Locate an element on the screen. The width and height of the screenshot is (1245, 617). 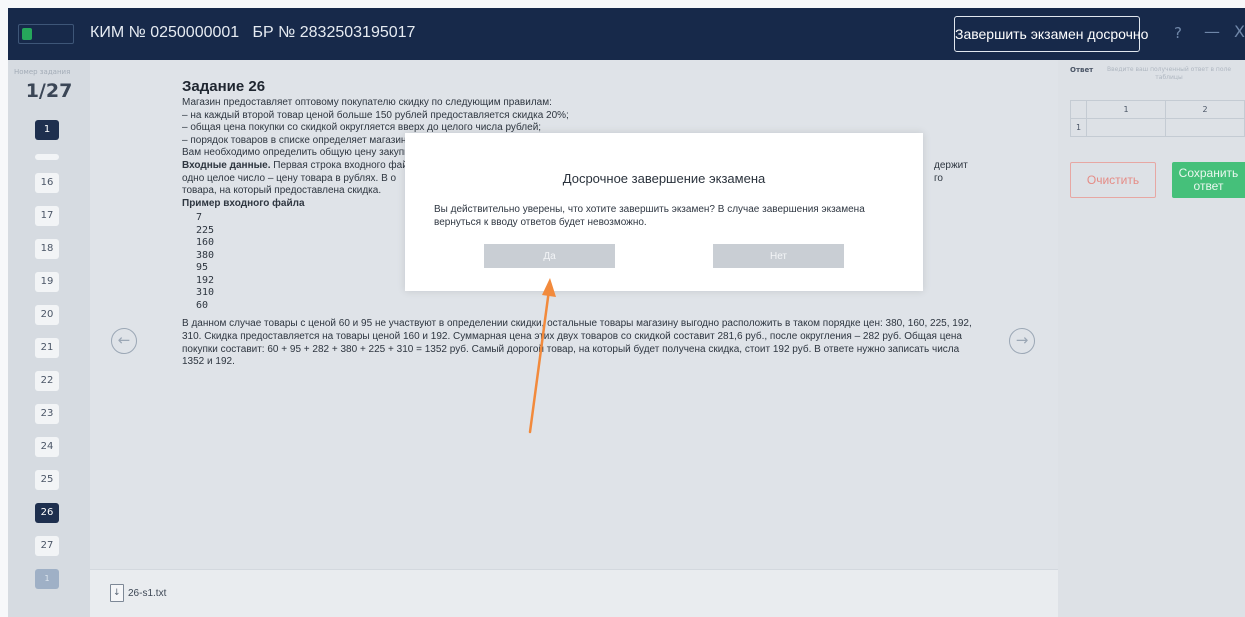
task-item-partial is located at coordinates (47, 157).